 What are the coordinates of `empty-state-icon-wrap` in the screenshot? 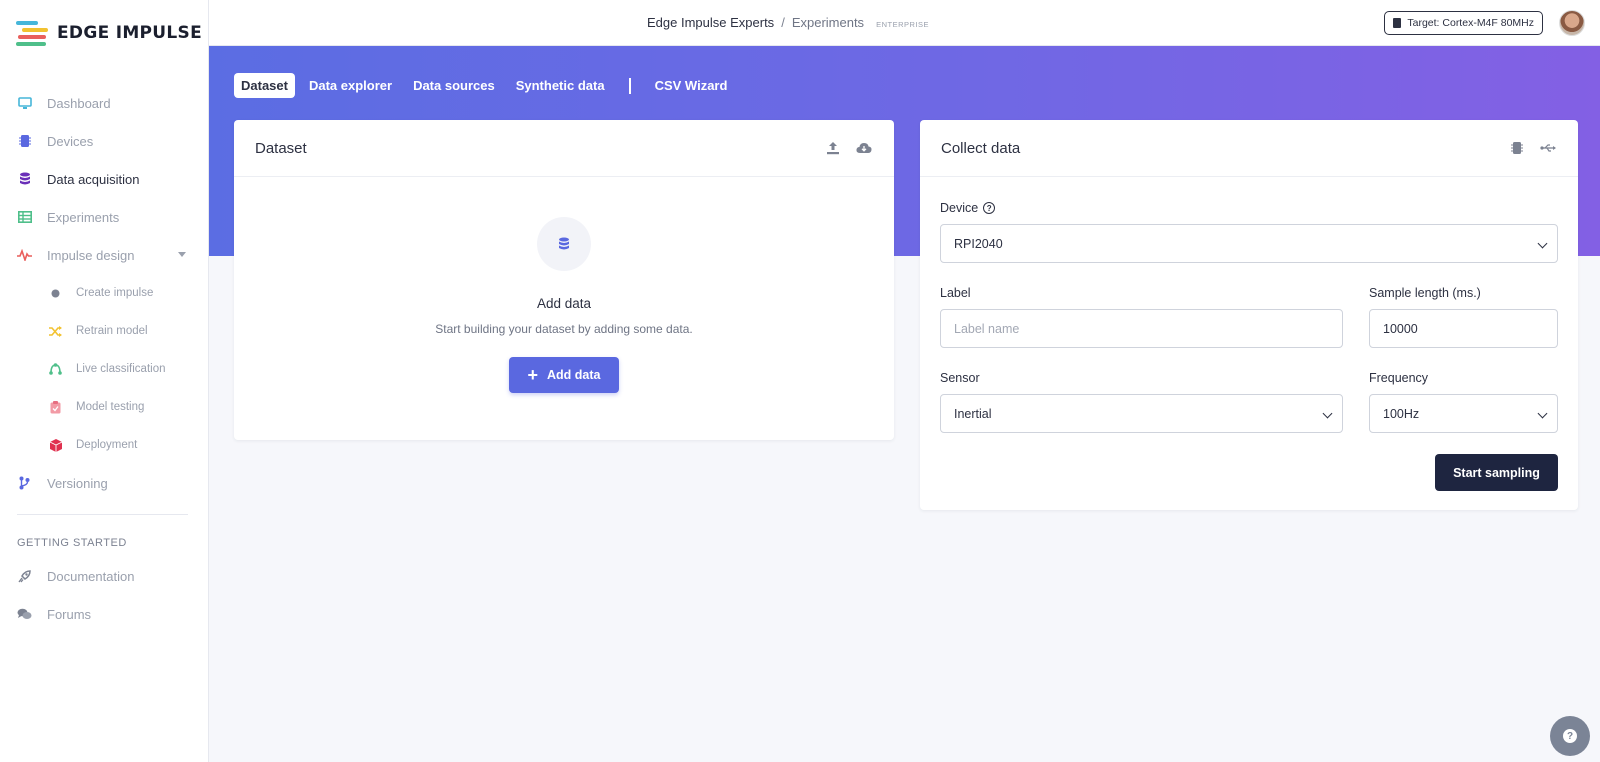 It's located at (564, 244).